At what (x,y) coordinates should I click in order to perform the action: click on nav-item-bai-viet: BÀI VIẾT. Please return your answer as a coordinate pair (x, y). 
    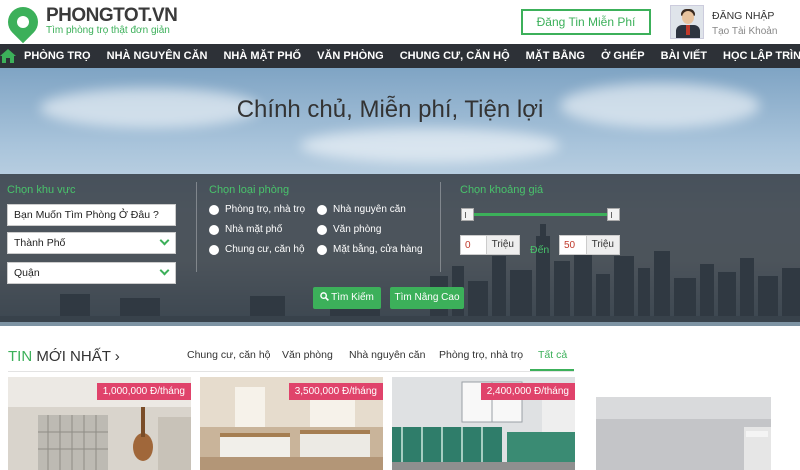
    Looking at the image, I should click on (684, 56).